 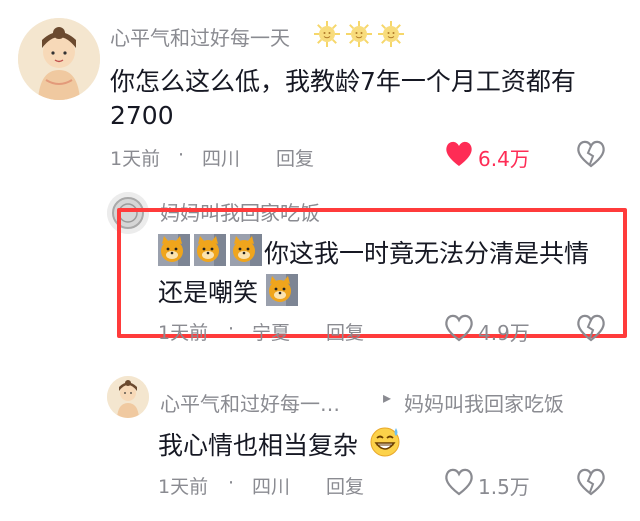 I want to click on grin-sweat-emoji, so click(x=385, y=441).